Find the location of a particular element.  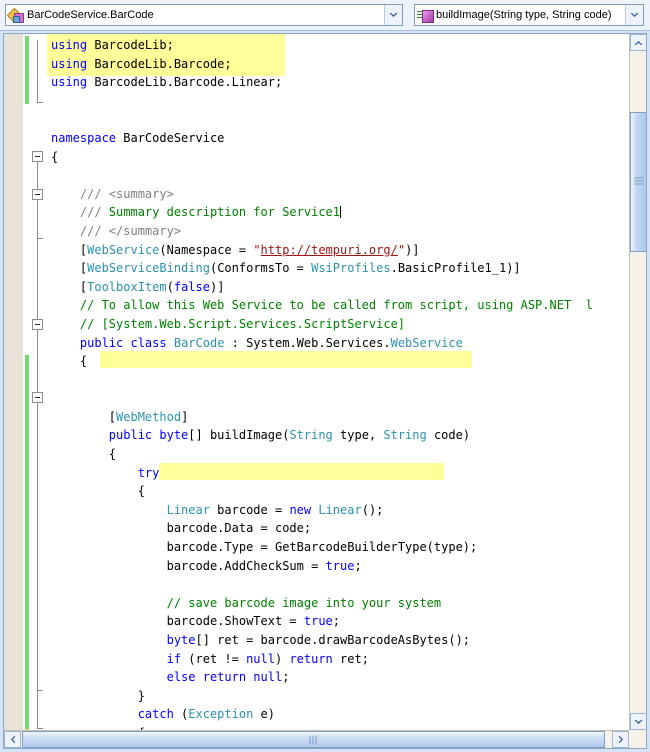

code-line: if (ret != null) return ret; is located at coordinates (338, 659).